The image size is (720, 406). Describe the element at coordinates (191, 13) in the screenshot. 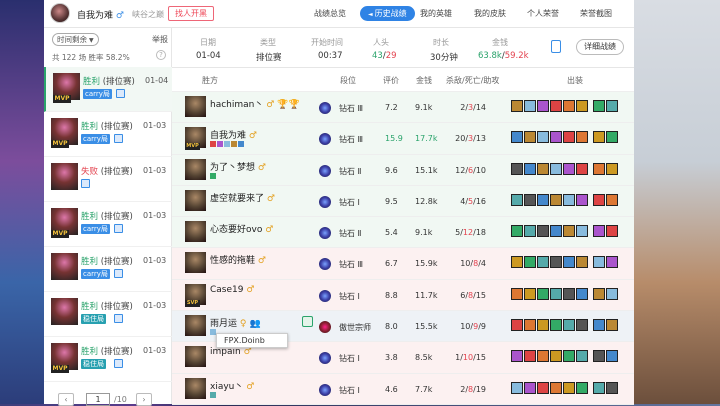

I see `find-teammate-button: 找人开黑` at that location.